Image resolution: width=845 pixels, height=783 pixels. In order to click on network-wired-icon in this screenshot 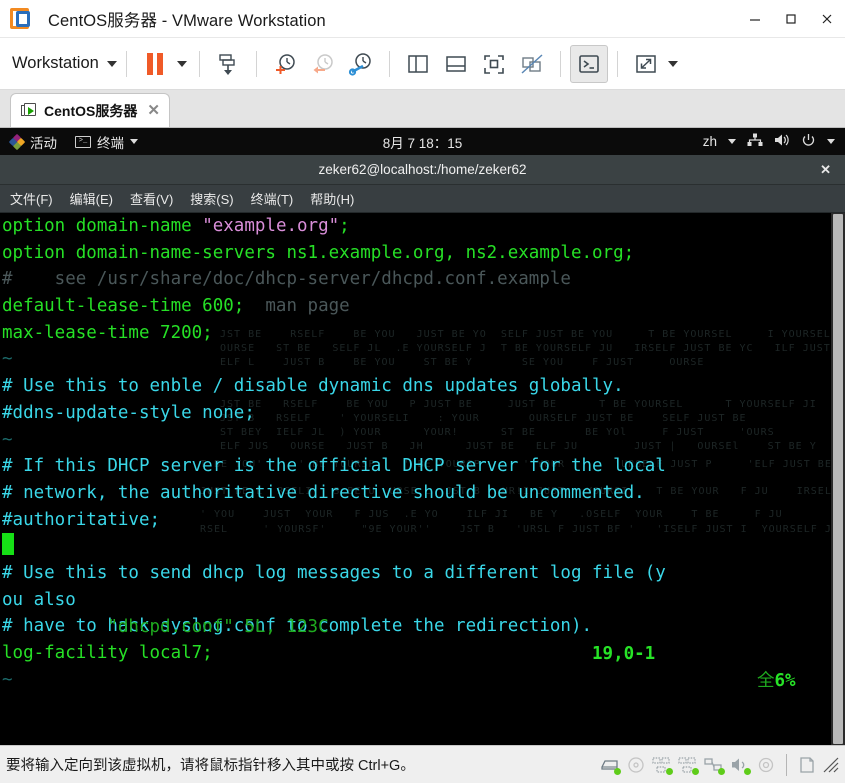, I will do `click(755, 141)`.